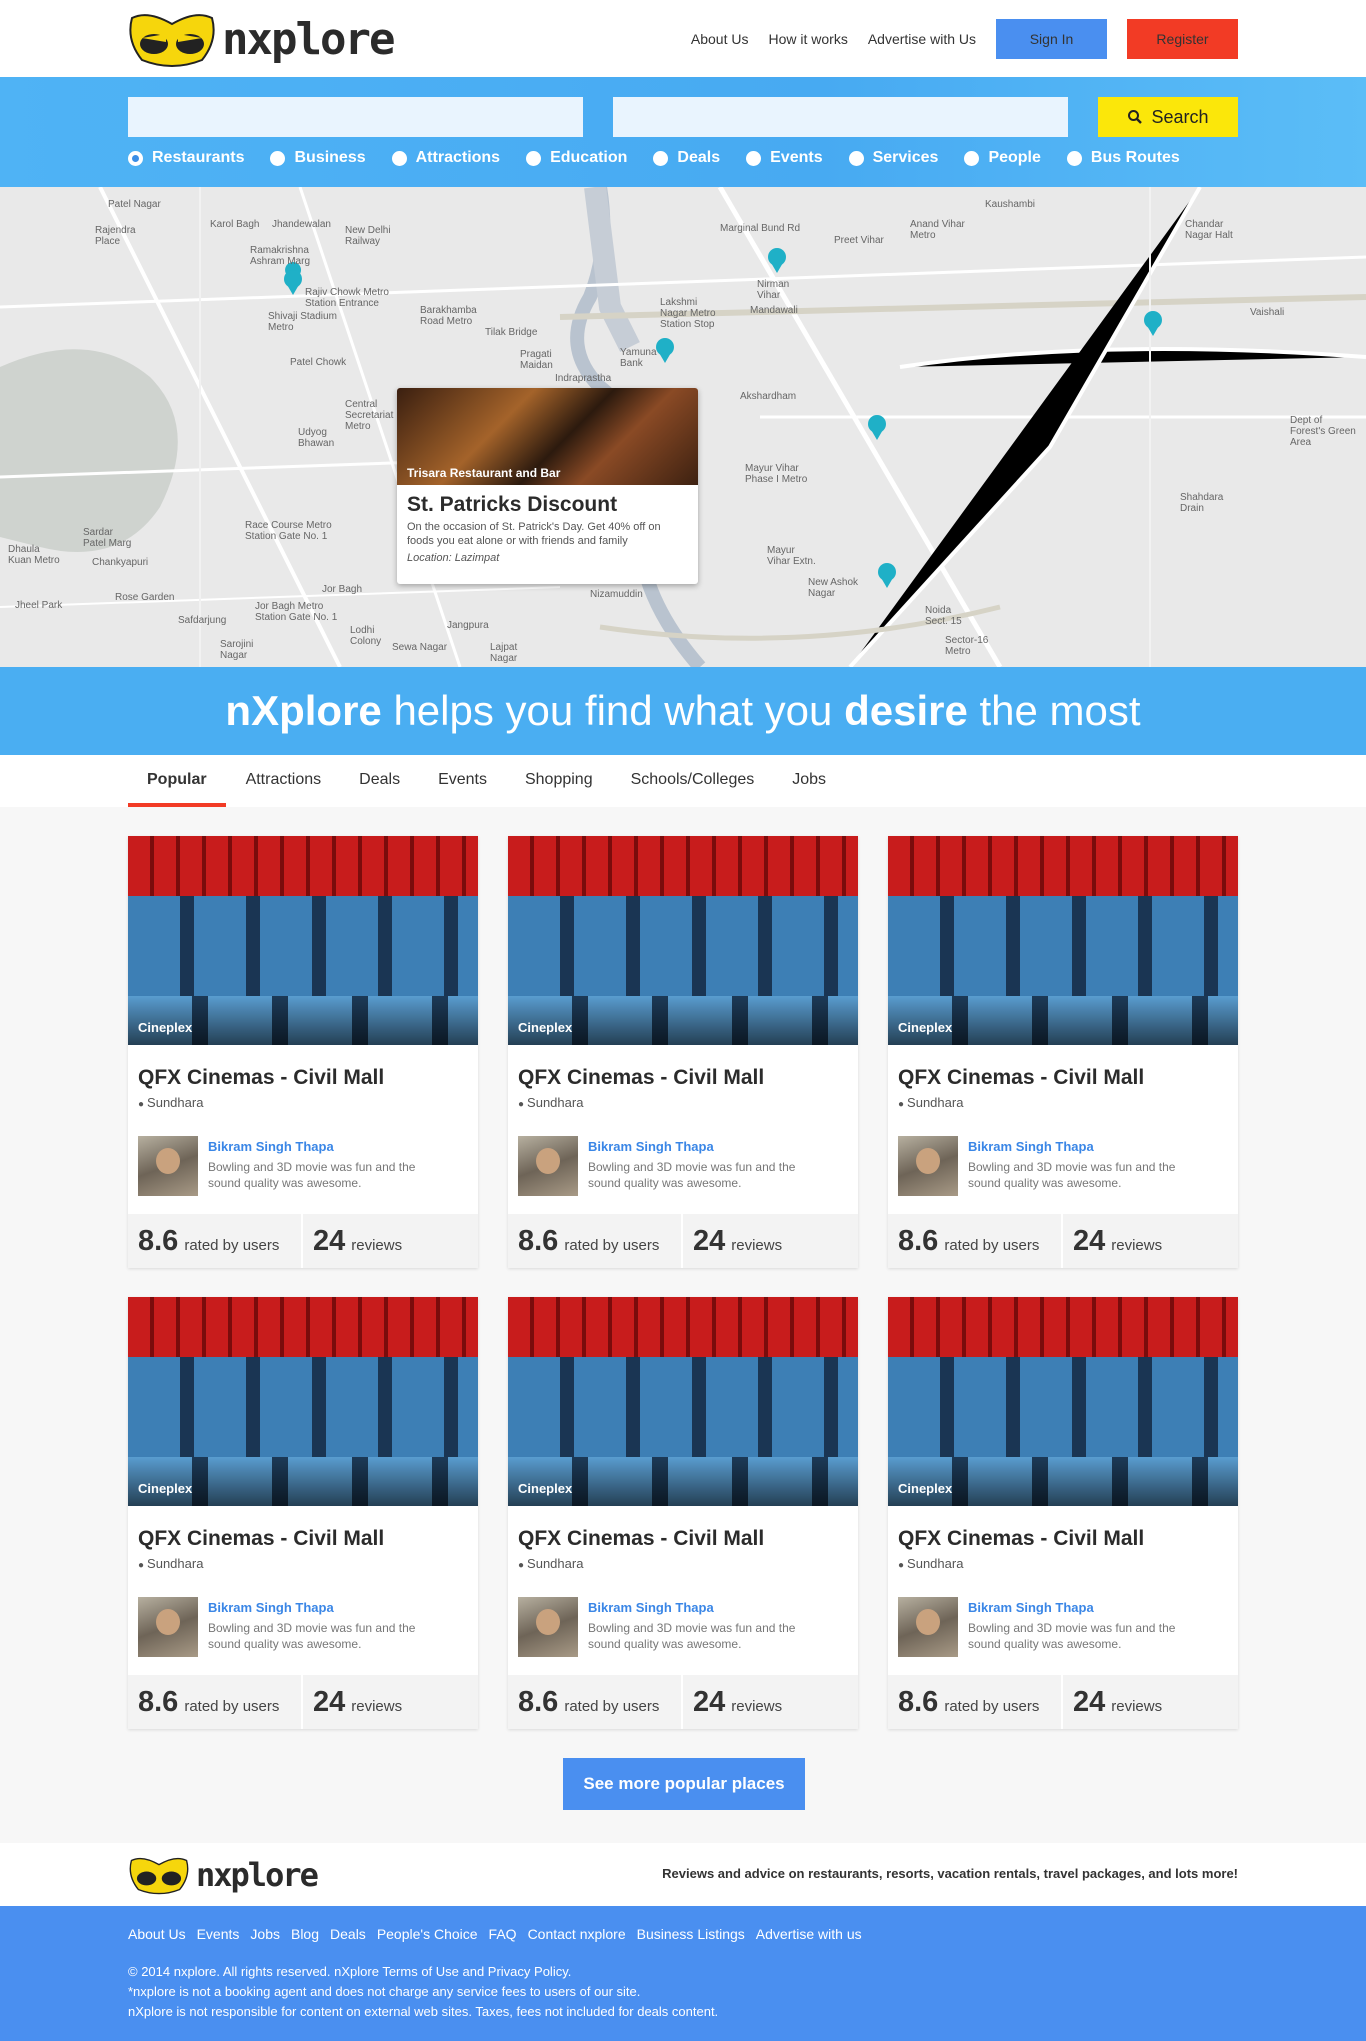  What do you see at coordinates (555, 1102) in the screenshot?
I see `card-location-text: Sundhara` at bounding box center [555, 1102].